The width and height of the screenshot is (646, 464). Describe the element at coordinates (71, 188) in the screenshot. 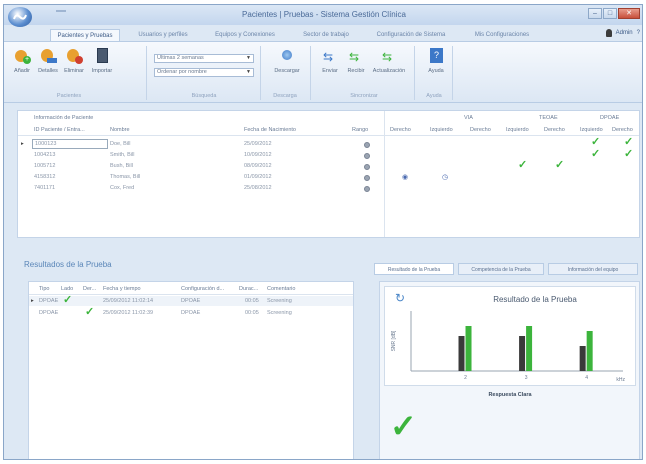

I see `row-4-id: 7401171` at that location.